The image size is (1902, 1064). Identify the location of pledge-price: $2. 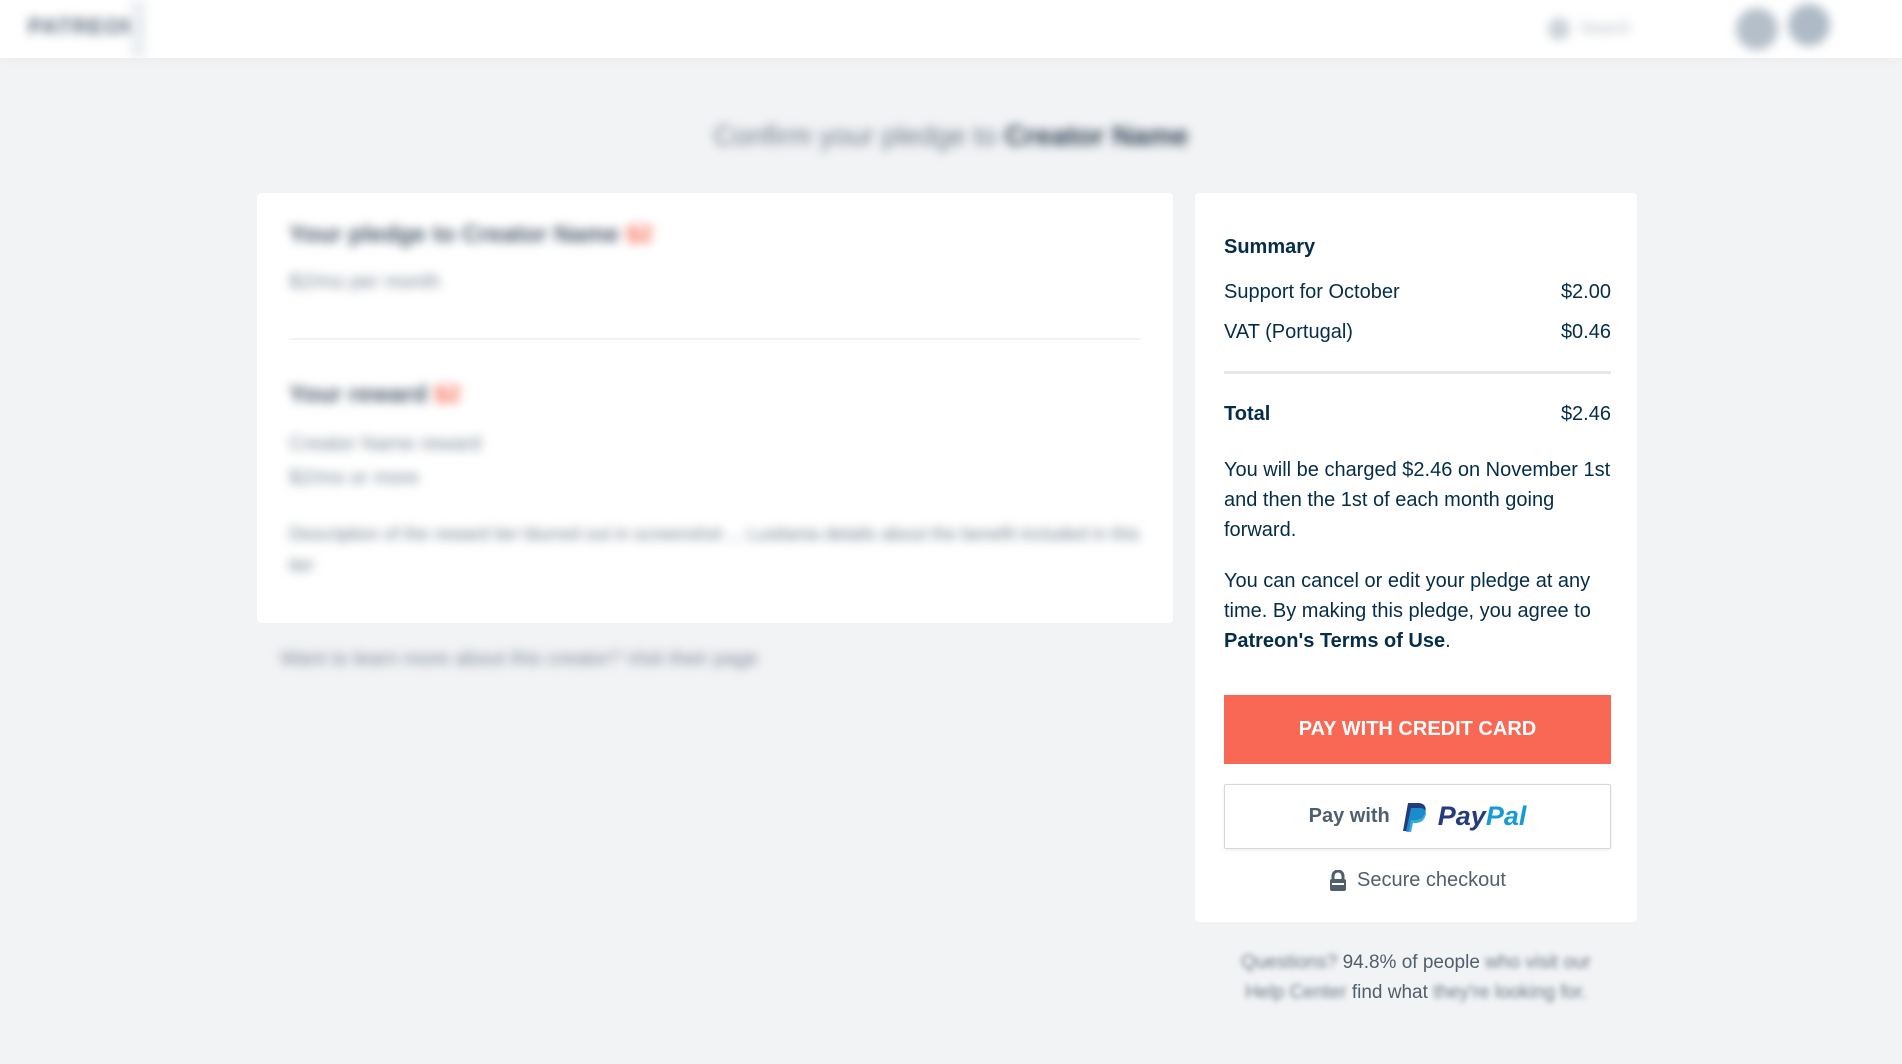
(639, 234).